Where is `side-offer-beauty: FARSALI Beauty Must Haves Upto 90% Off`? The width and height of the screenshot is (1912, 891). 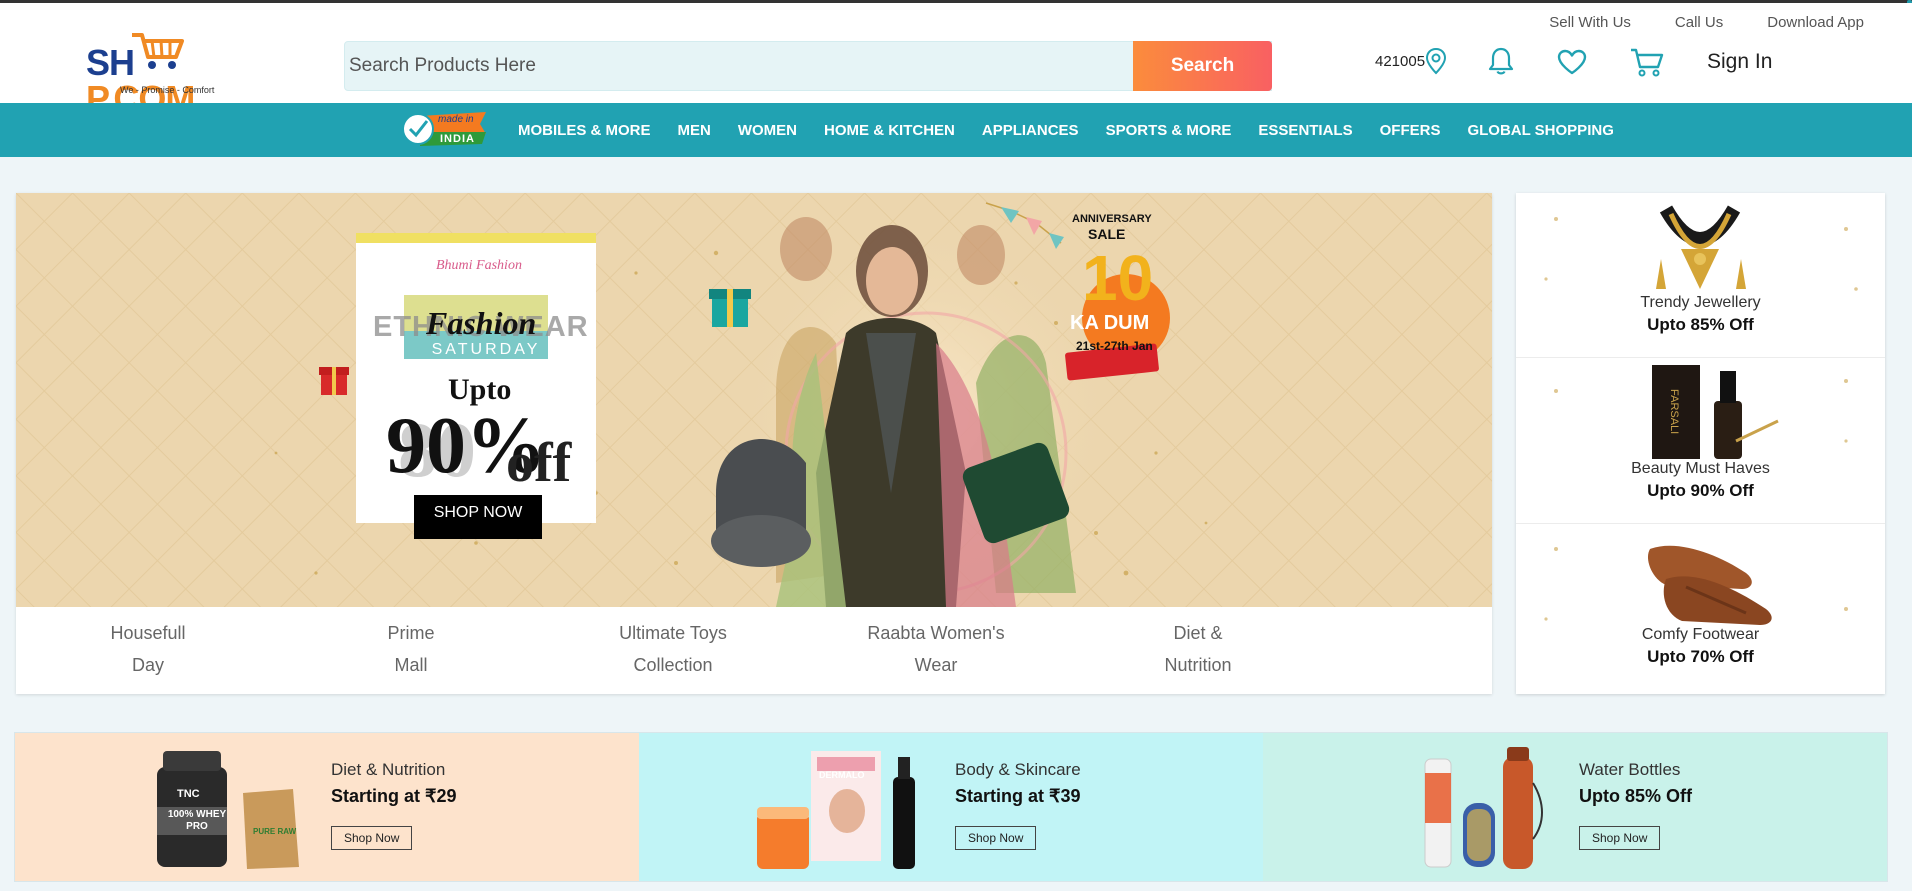
side-offer-beauty: FARSALI Beauty Must Haves Upto 90% Off is located at coordinates (1700, 442).